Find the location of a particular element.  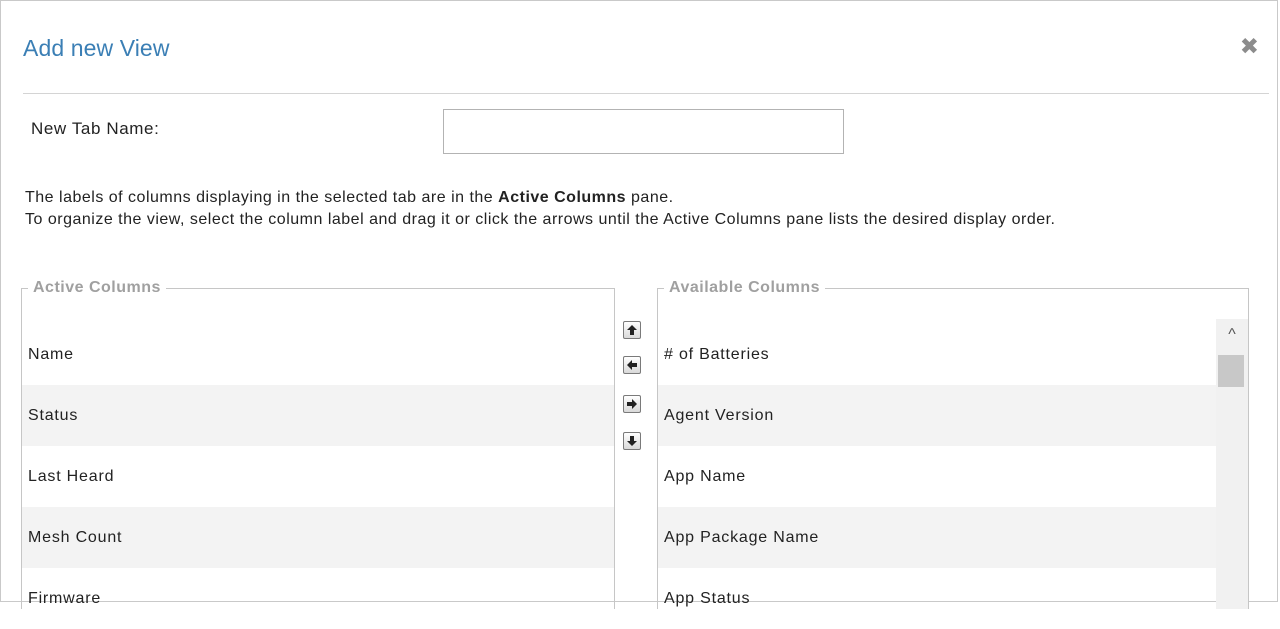

scroll-up-icon: ^ is located at coordinates (1232, 335).